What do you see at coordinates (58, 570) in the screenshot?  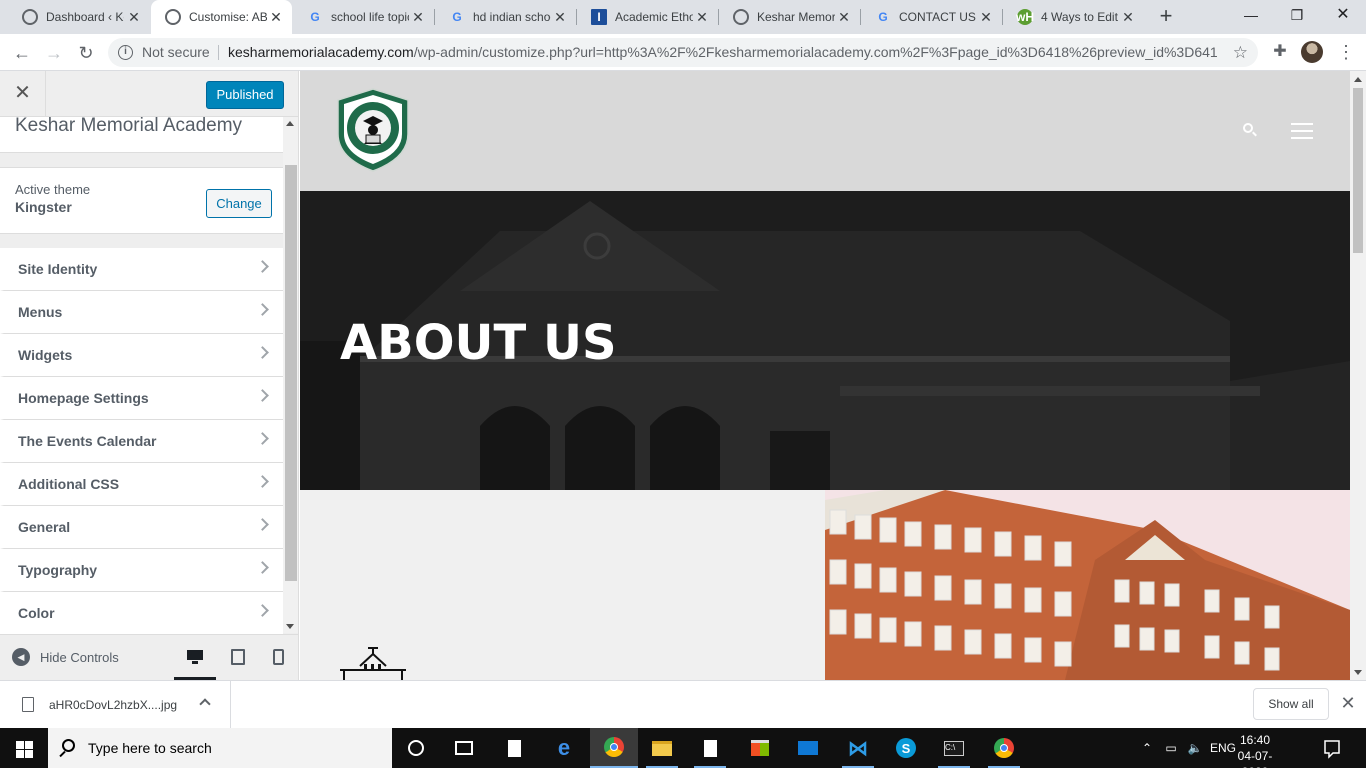 I see `panel-label: Typography` at bounding box center [58, 570].